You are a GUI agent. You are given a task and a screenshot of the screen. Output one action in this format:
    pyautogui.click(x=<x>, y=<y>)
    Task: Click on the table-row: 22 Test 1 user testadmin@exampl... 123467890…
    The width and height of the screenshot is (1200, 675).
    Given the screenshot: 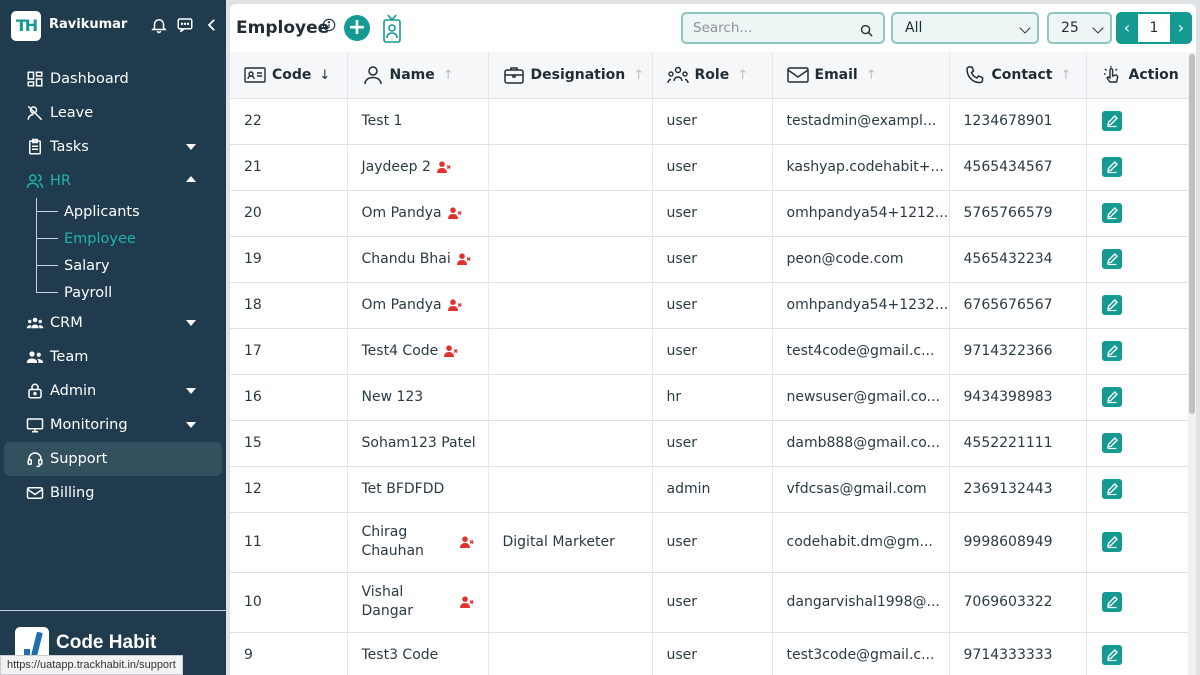 What is the action you would take?
    pyautogui.click(x=709, y=121)
    